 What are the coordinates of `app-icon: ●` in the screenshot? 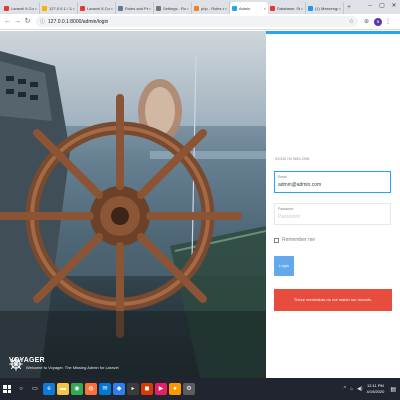 It's located at (175, 389).